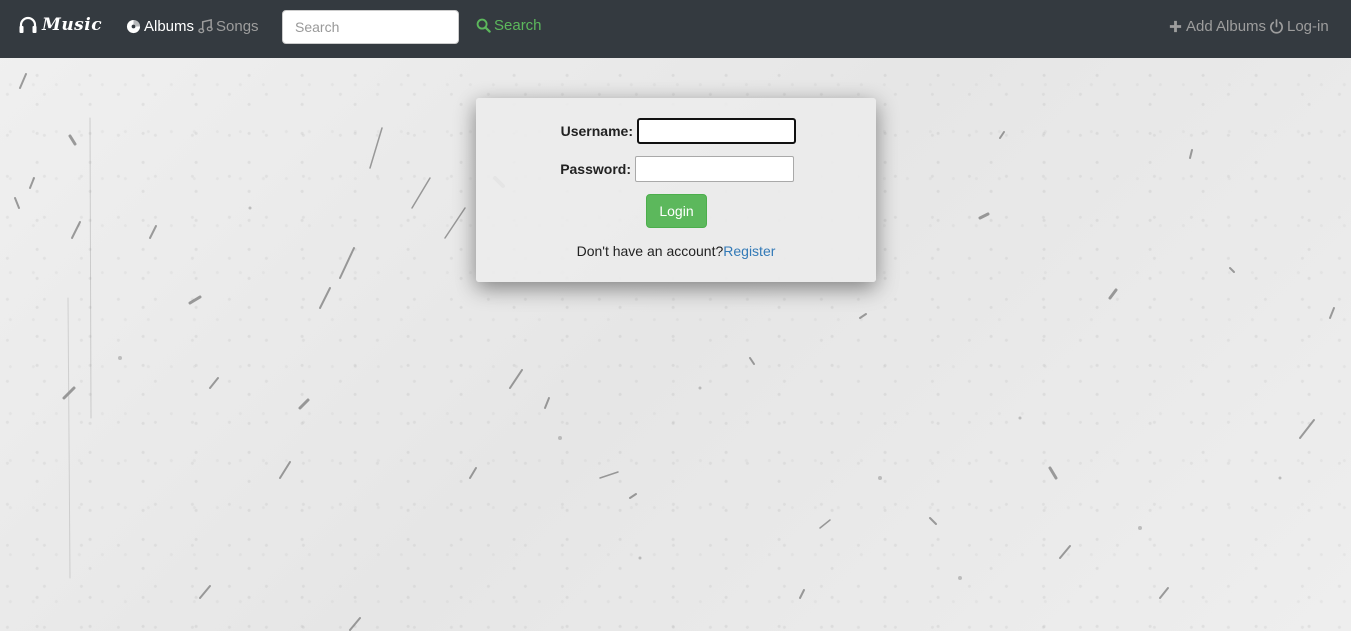 This screenshot has height=631, width=1351. I want to click on username-row: Username:, so click(678, 131).